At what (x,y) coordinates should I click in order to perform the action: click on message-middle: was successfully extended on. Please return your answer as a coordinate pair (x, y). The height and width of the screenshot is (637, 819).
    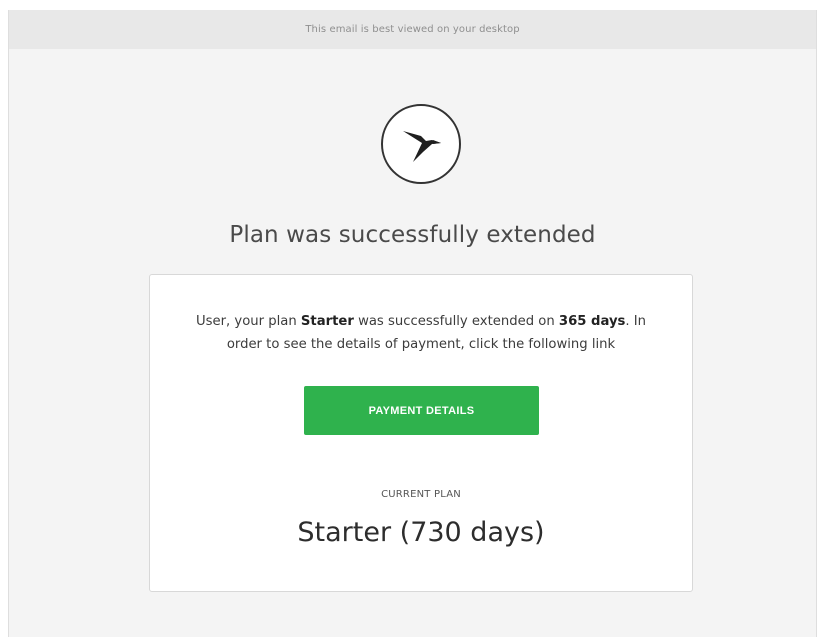
    Looking at the image, I should click on (456, 321).